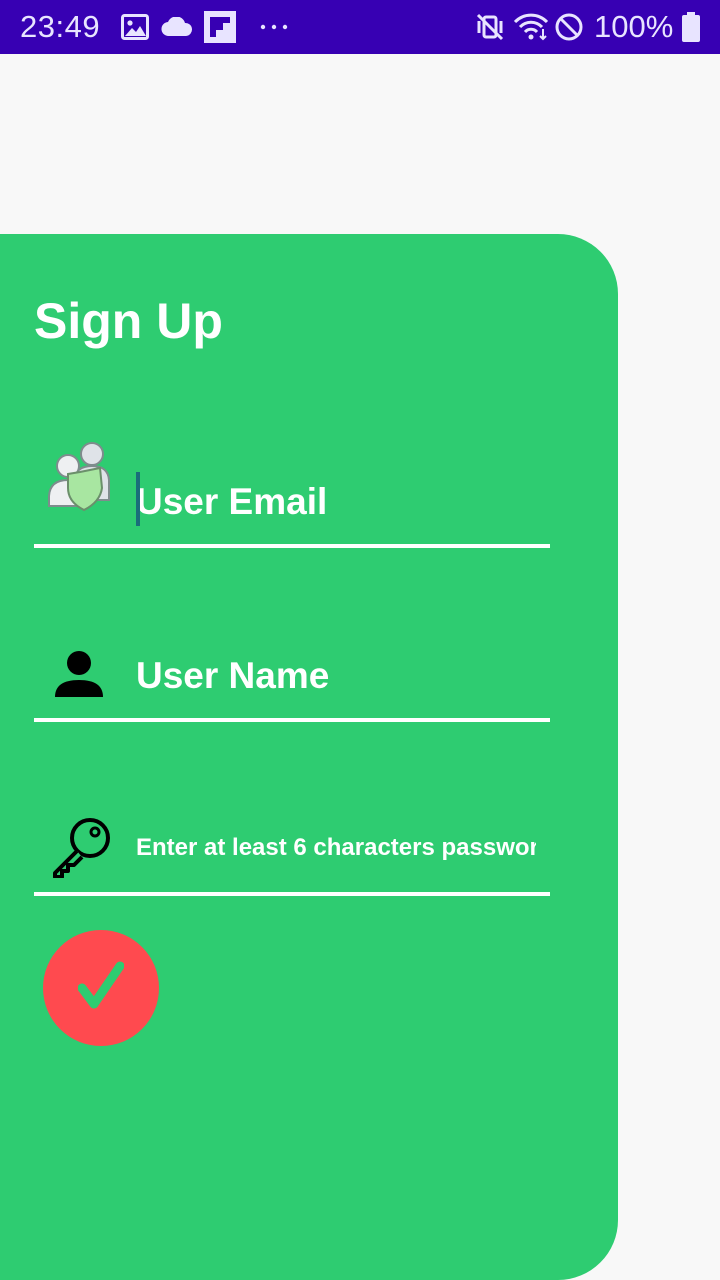 Image resolution: width=720 pixels, height=1280 pixels. What do you see at coordinates (135, 27) in the screenshot?
I see `gallery-icon` at bounding box center [135, 27].